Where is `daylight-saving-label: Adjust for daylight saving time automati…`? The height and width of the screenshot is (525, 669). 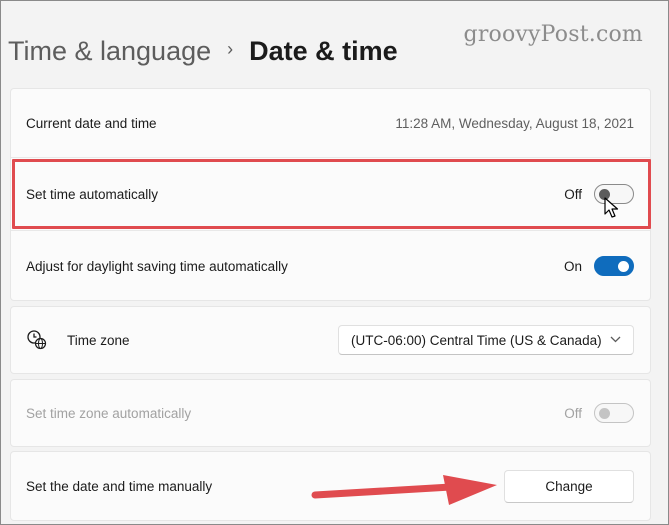 daylight-saving-label: Adjust for daylight saving time automati… is located at coordinates (157, 266).